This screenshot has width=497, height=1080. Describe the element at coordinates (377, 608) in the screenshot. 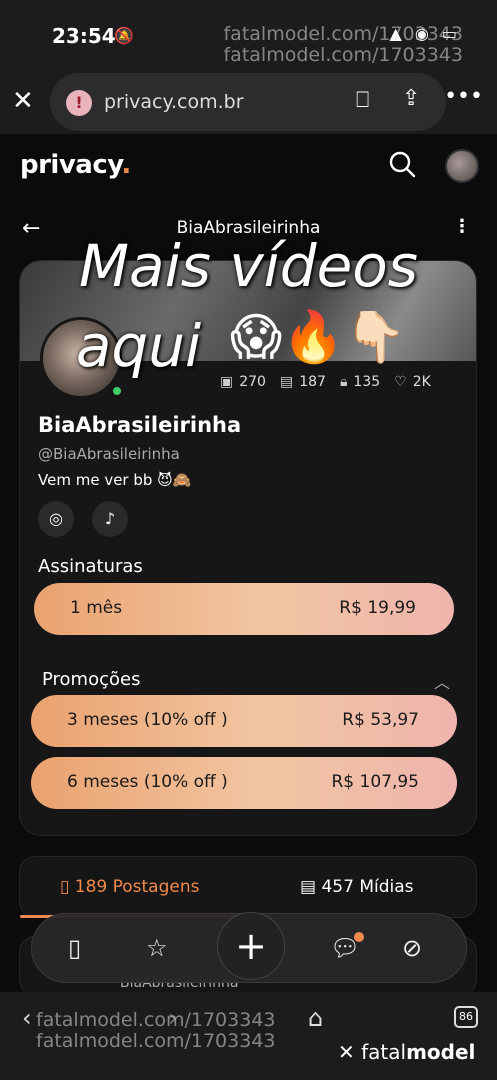

I see `plan-price: R$ 19,99` at that location.